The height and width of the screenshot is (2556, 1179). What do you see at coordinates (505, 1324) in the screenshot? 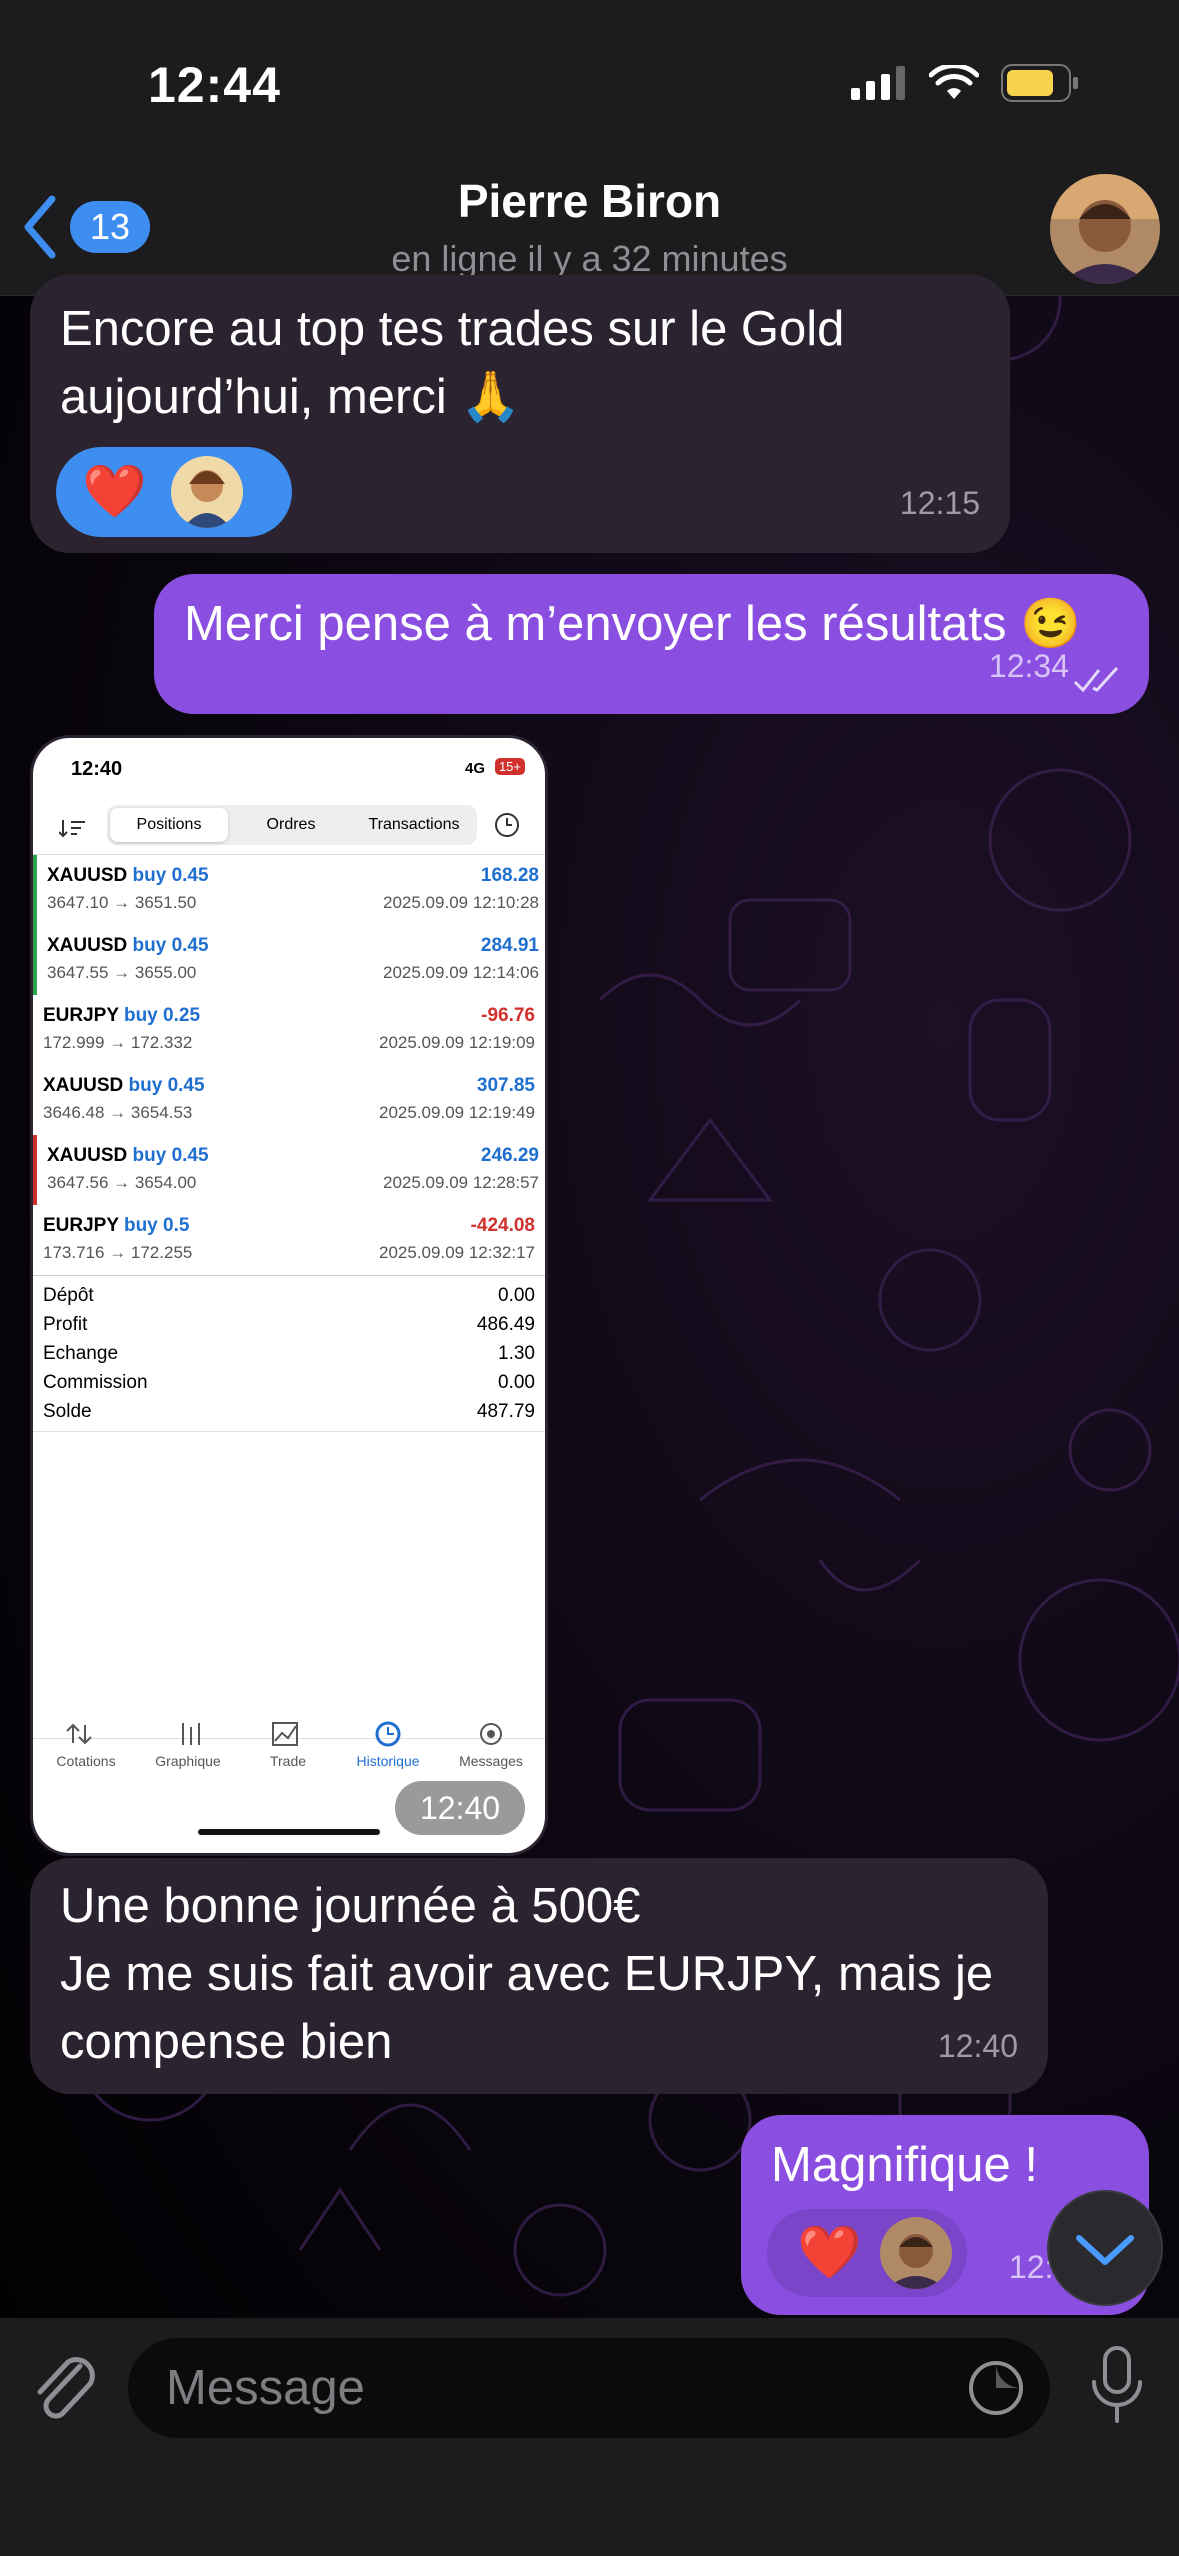
I see `summary-value: 486.49` at bounding box center [505, 1324].